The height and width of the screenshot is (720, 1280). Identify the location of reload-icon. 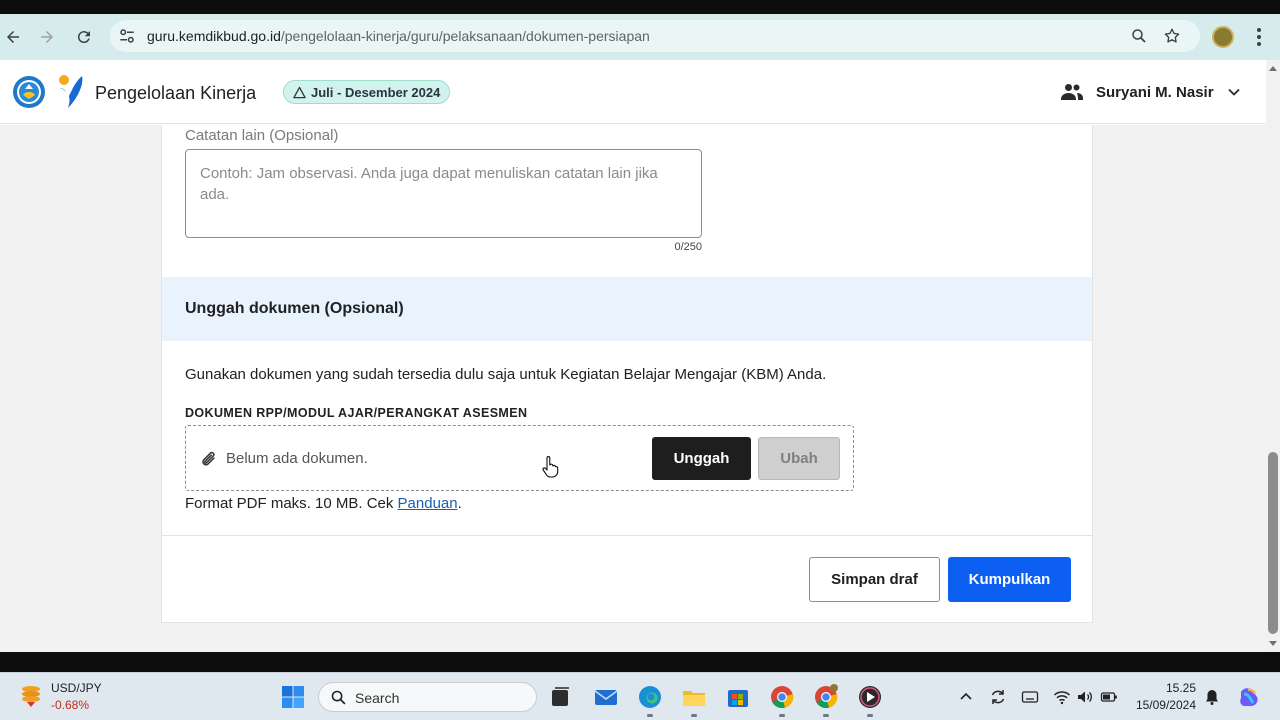
(84, 37).